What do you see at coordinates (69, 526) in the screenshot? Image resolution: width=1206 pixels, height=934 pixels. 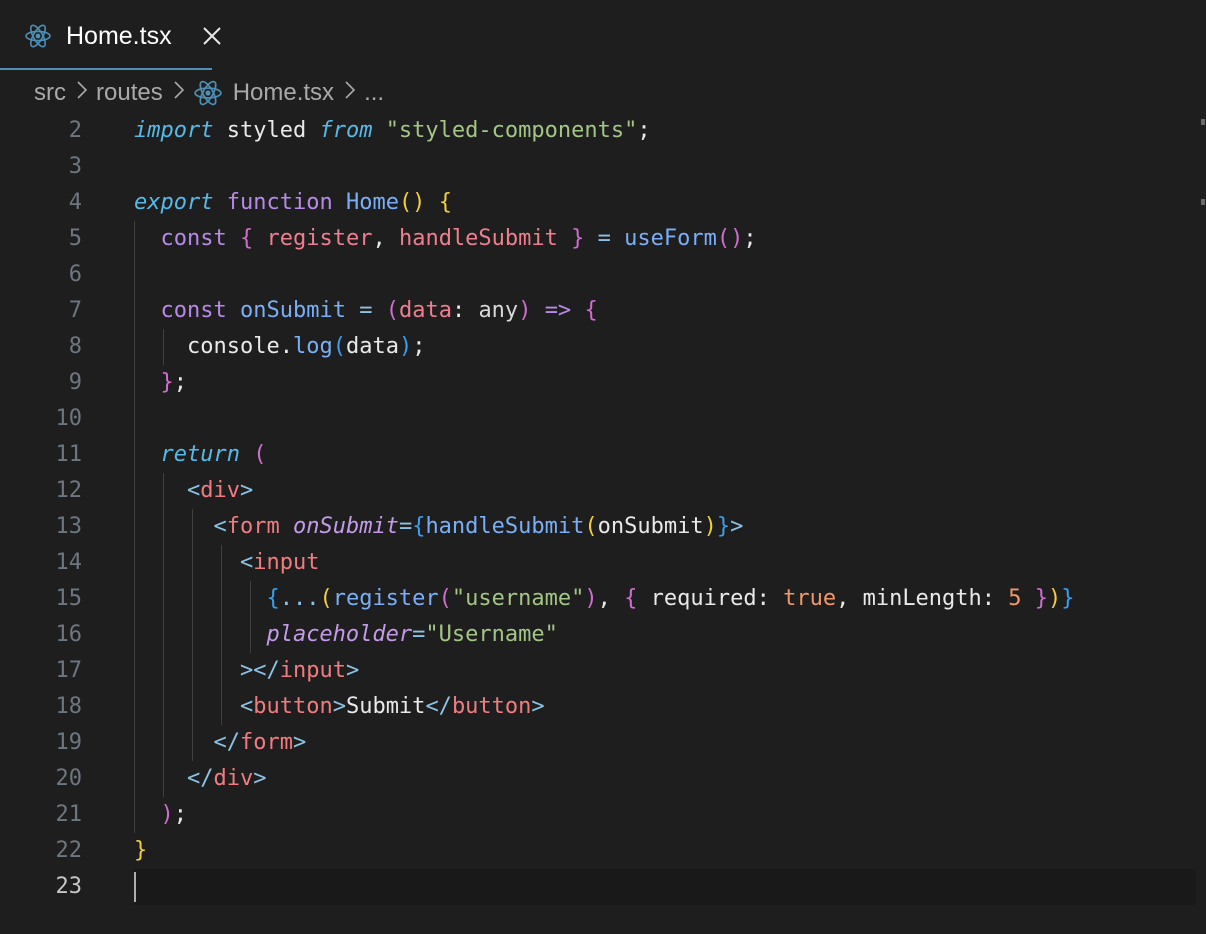 I see `line-number: 13` at bounding box center [69, 526].